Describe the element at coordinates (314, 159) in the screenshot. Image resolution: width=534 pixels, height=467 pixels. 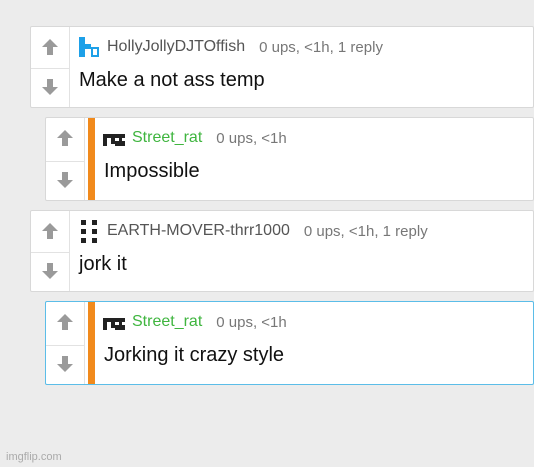
I see `comment-body: Street_rat 0 ups, <1h Impossible` at that location.